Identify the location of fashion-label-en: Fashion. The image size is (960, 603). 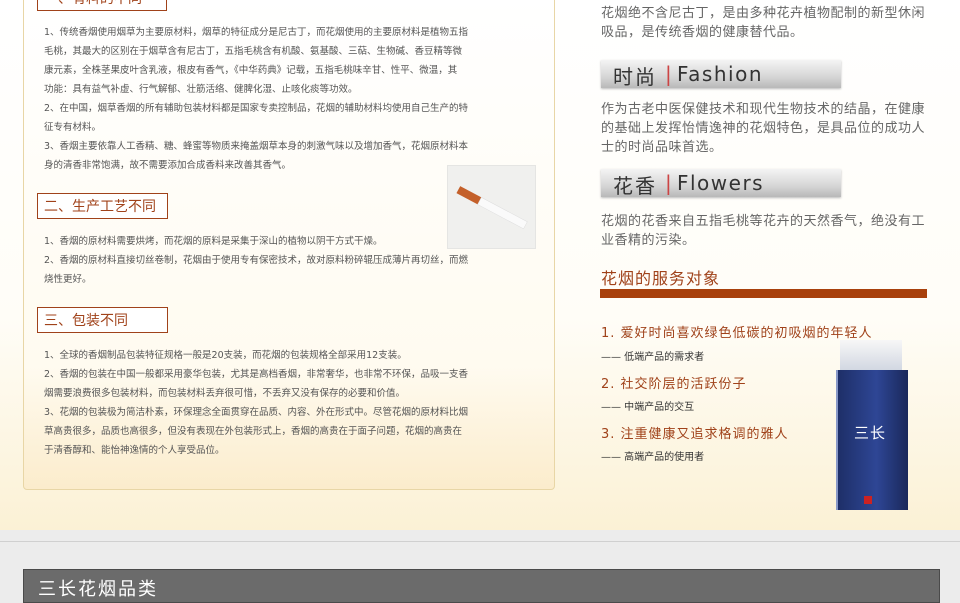
(720, 74).